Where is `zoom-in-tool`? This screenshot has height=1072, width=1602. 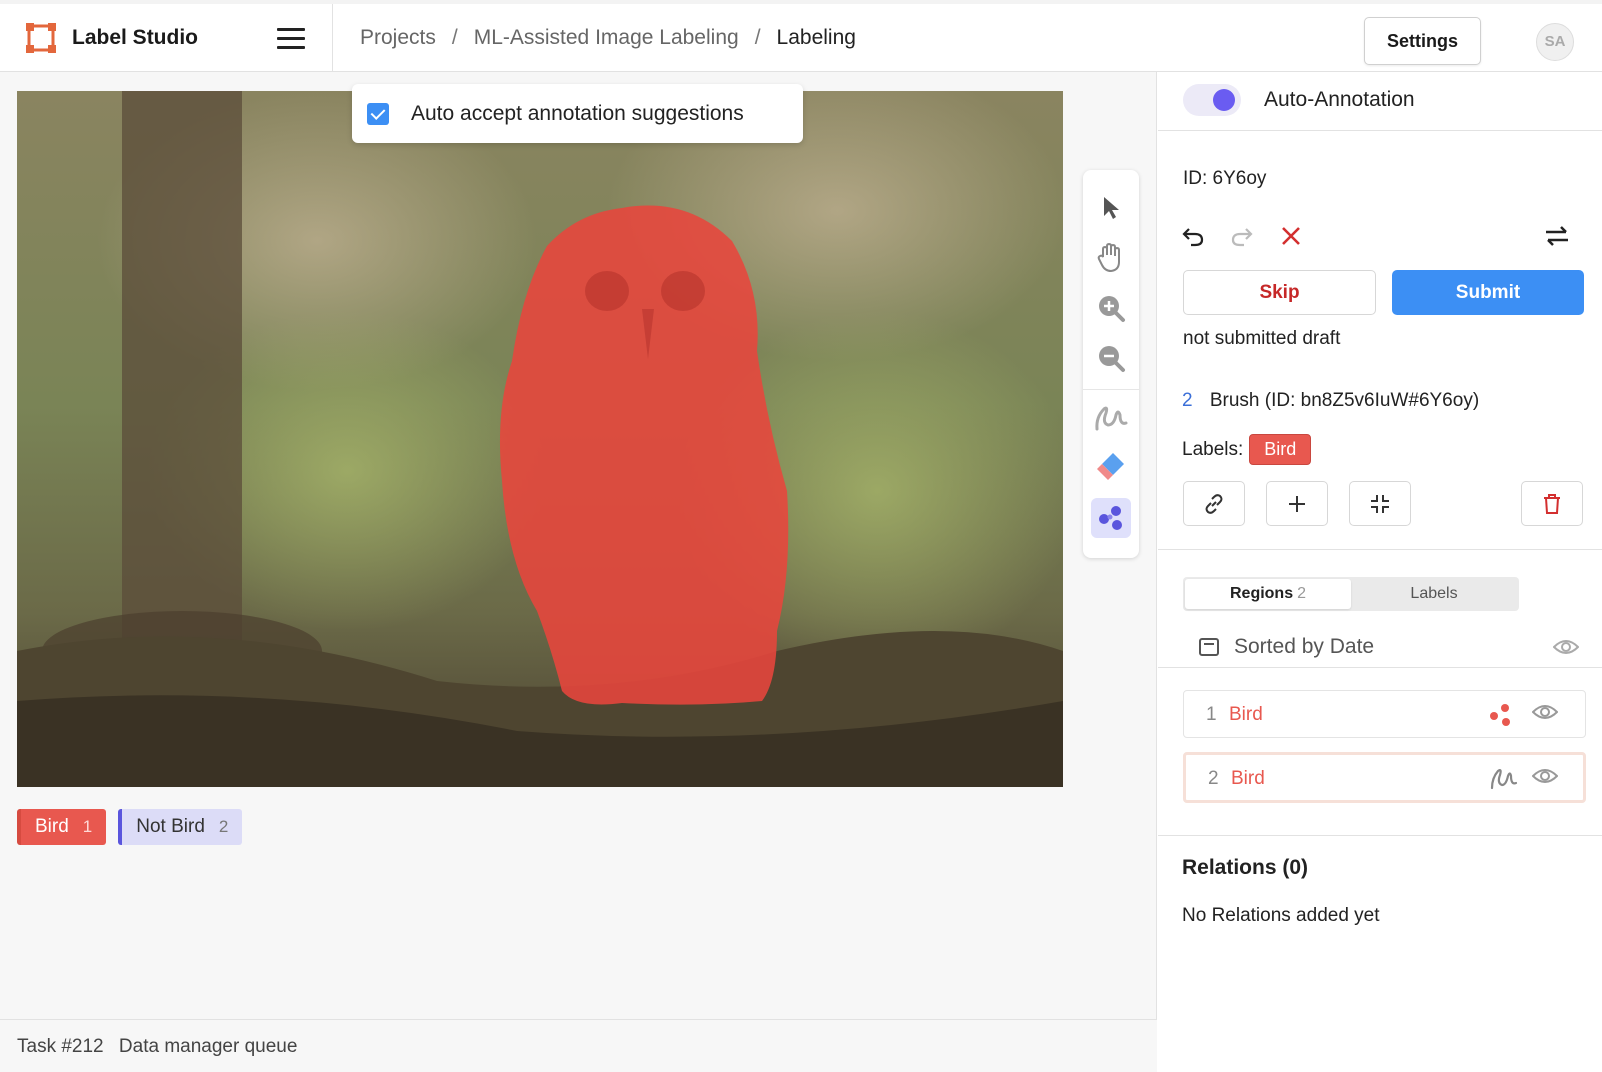 zoom-in-tool is located at coordinates (1111, 308).